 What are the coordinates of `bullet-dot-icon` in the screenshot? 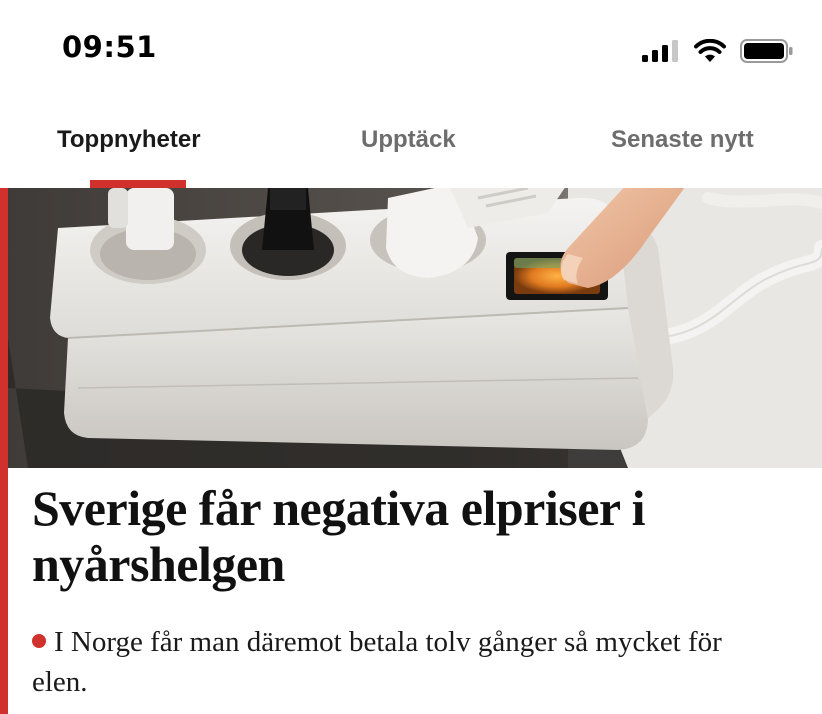 It's located at (39, 641).